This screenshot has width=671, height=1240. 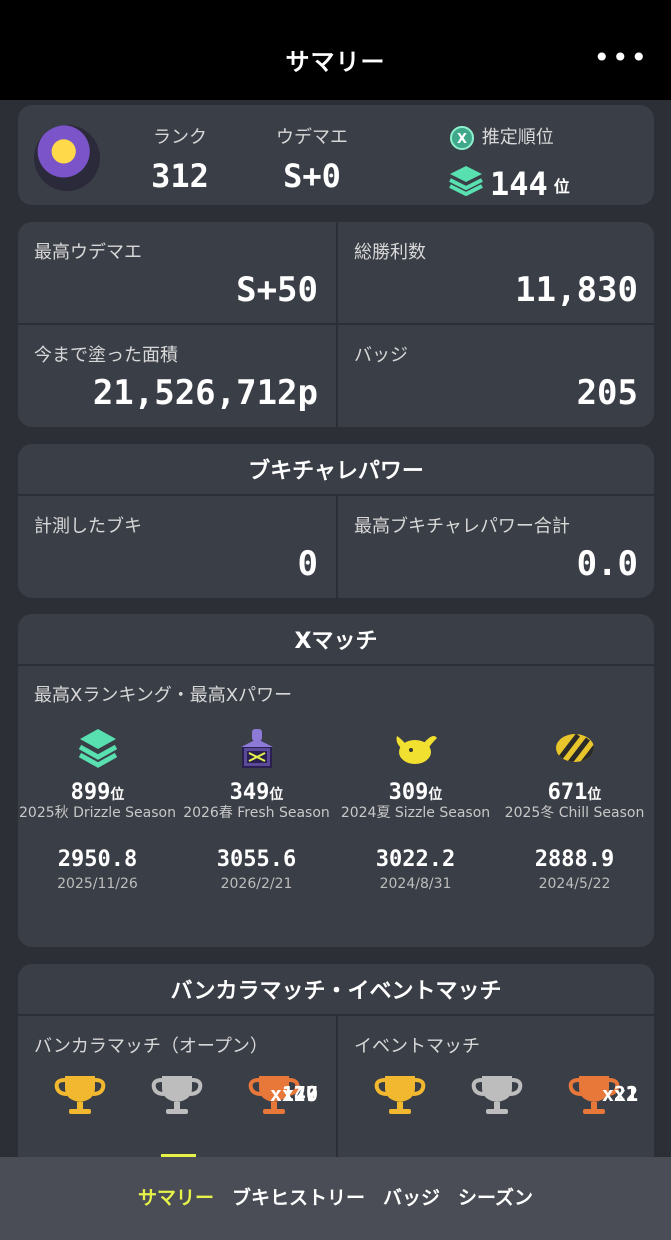 What do you see at coordinates (88, 252) in the screenshot?
I see `max-udemae-label: 最高ウデマエ` at bounding box center [88, 252].